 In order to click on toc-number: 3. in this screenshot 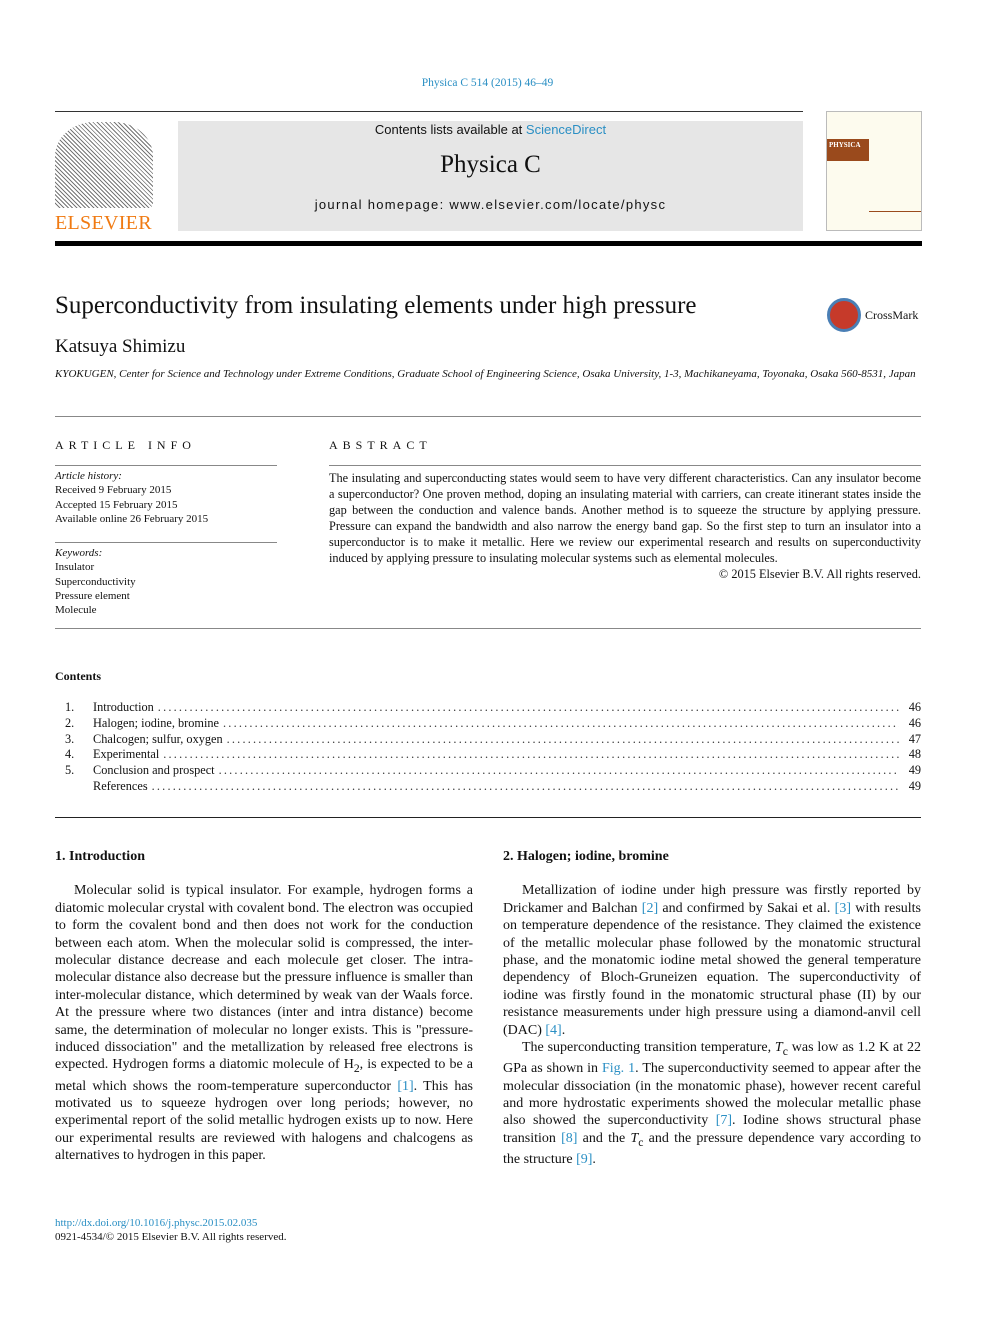, I will do `click(70, 738)`.